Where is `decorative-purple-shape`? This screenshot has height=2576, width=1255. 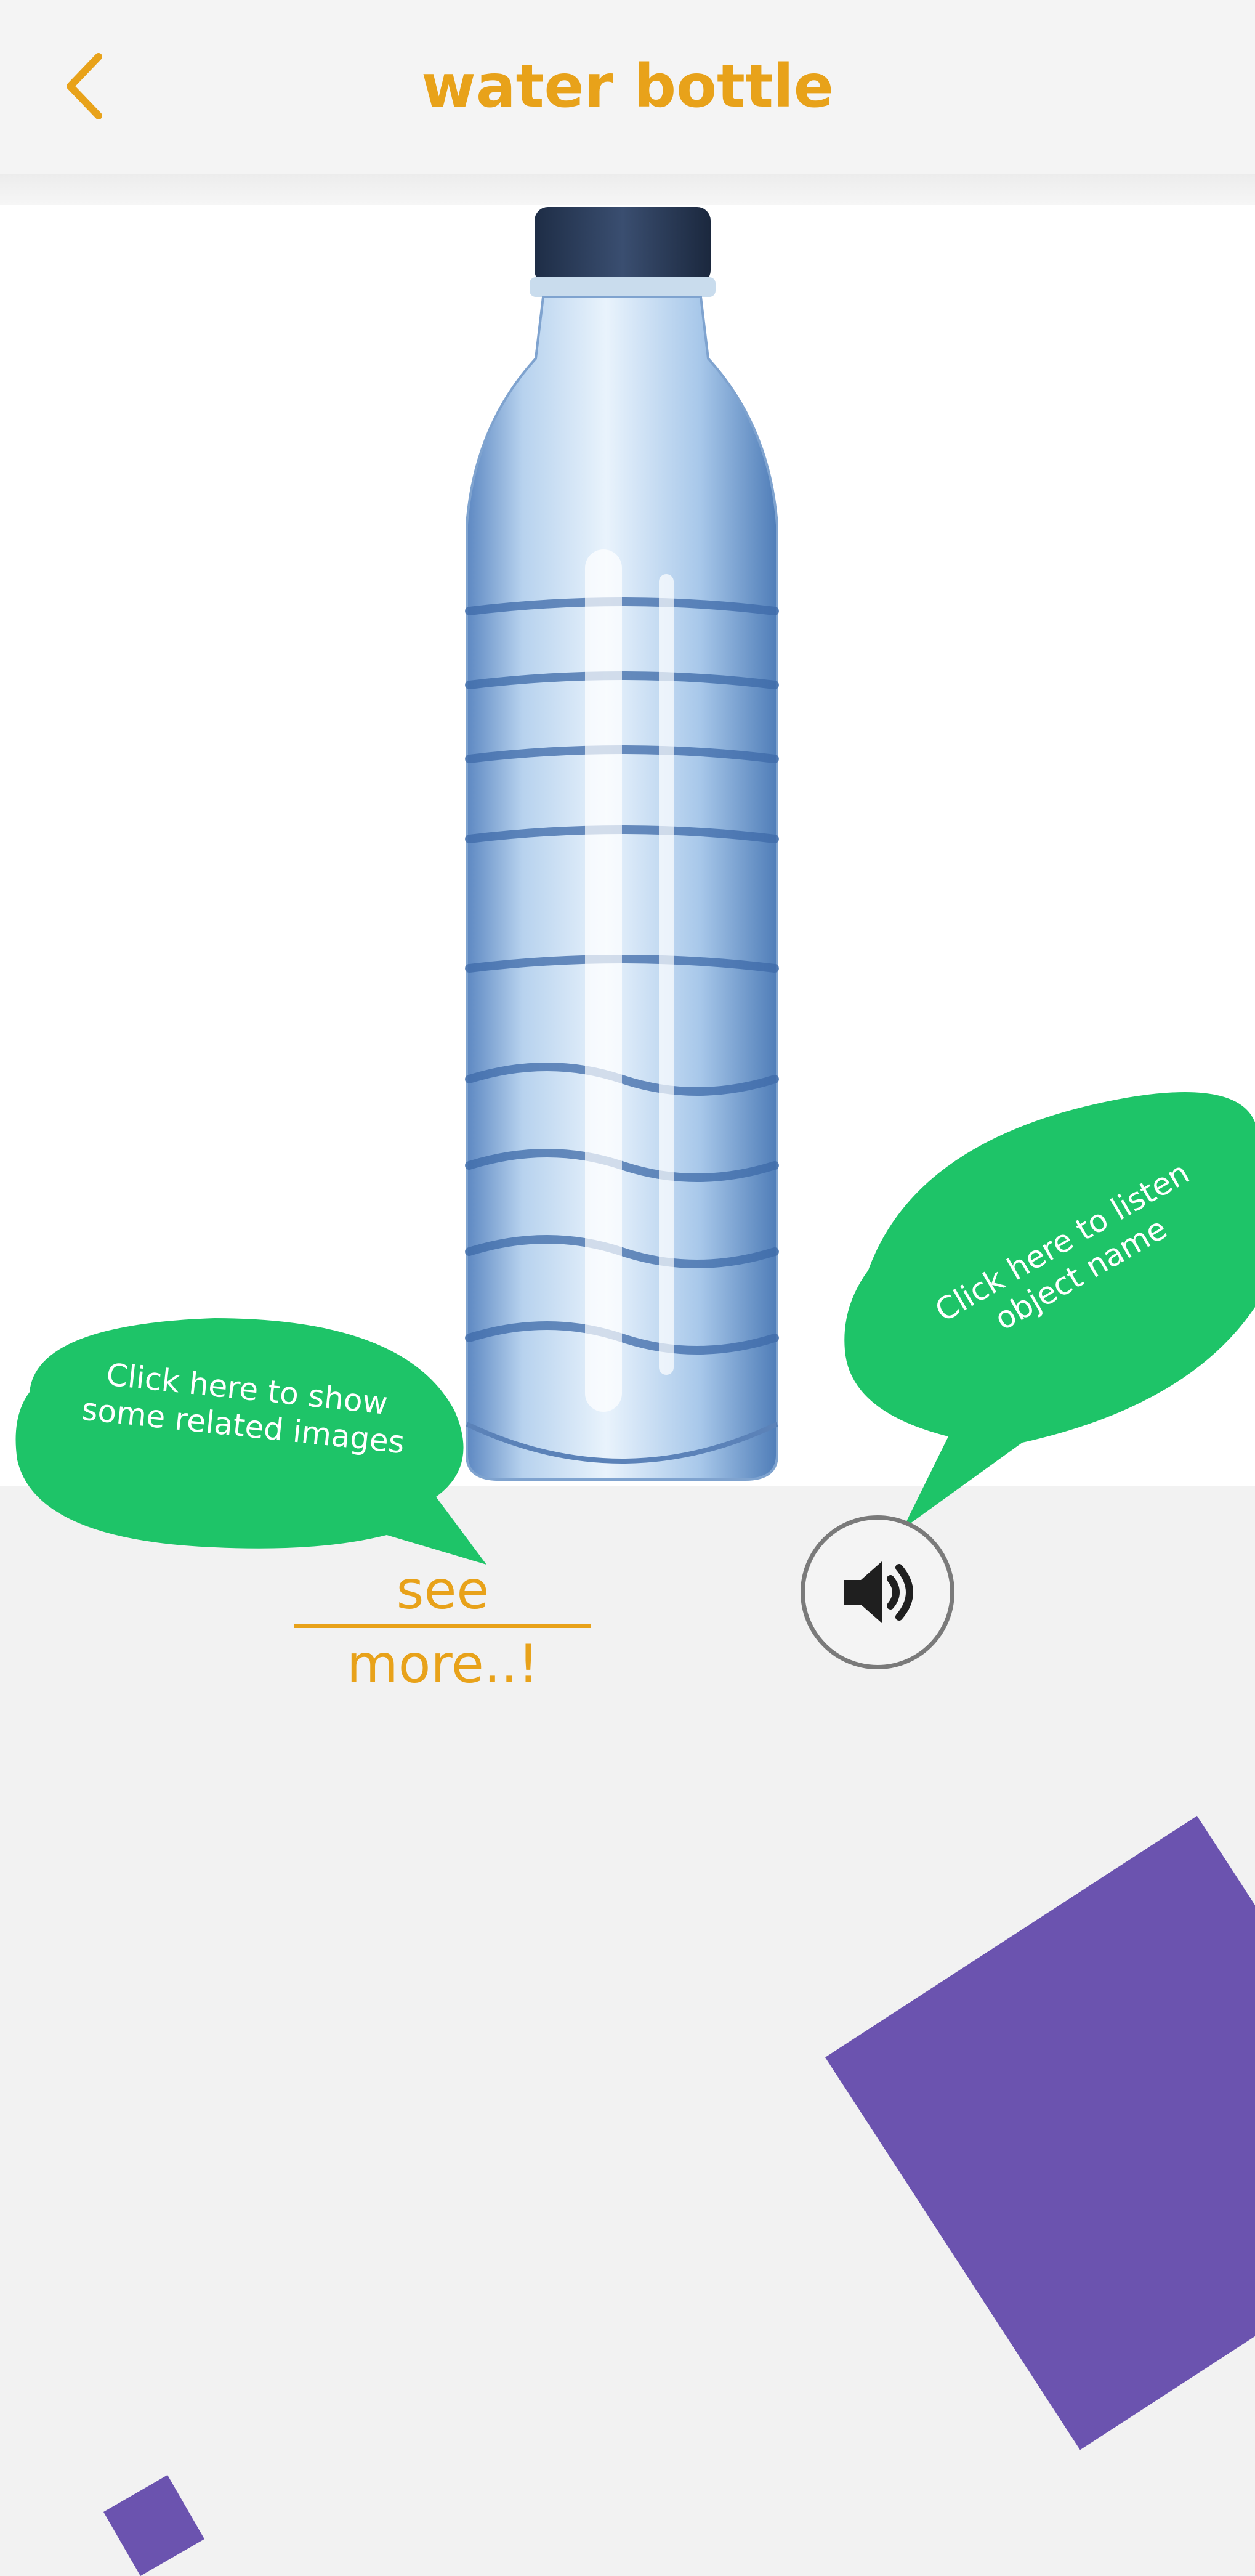
decorative-purple-shape is located at coordinates (1040, 2132).